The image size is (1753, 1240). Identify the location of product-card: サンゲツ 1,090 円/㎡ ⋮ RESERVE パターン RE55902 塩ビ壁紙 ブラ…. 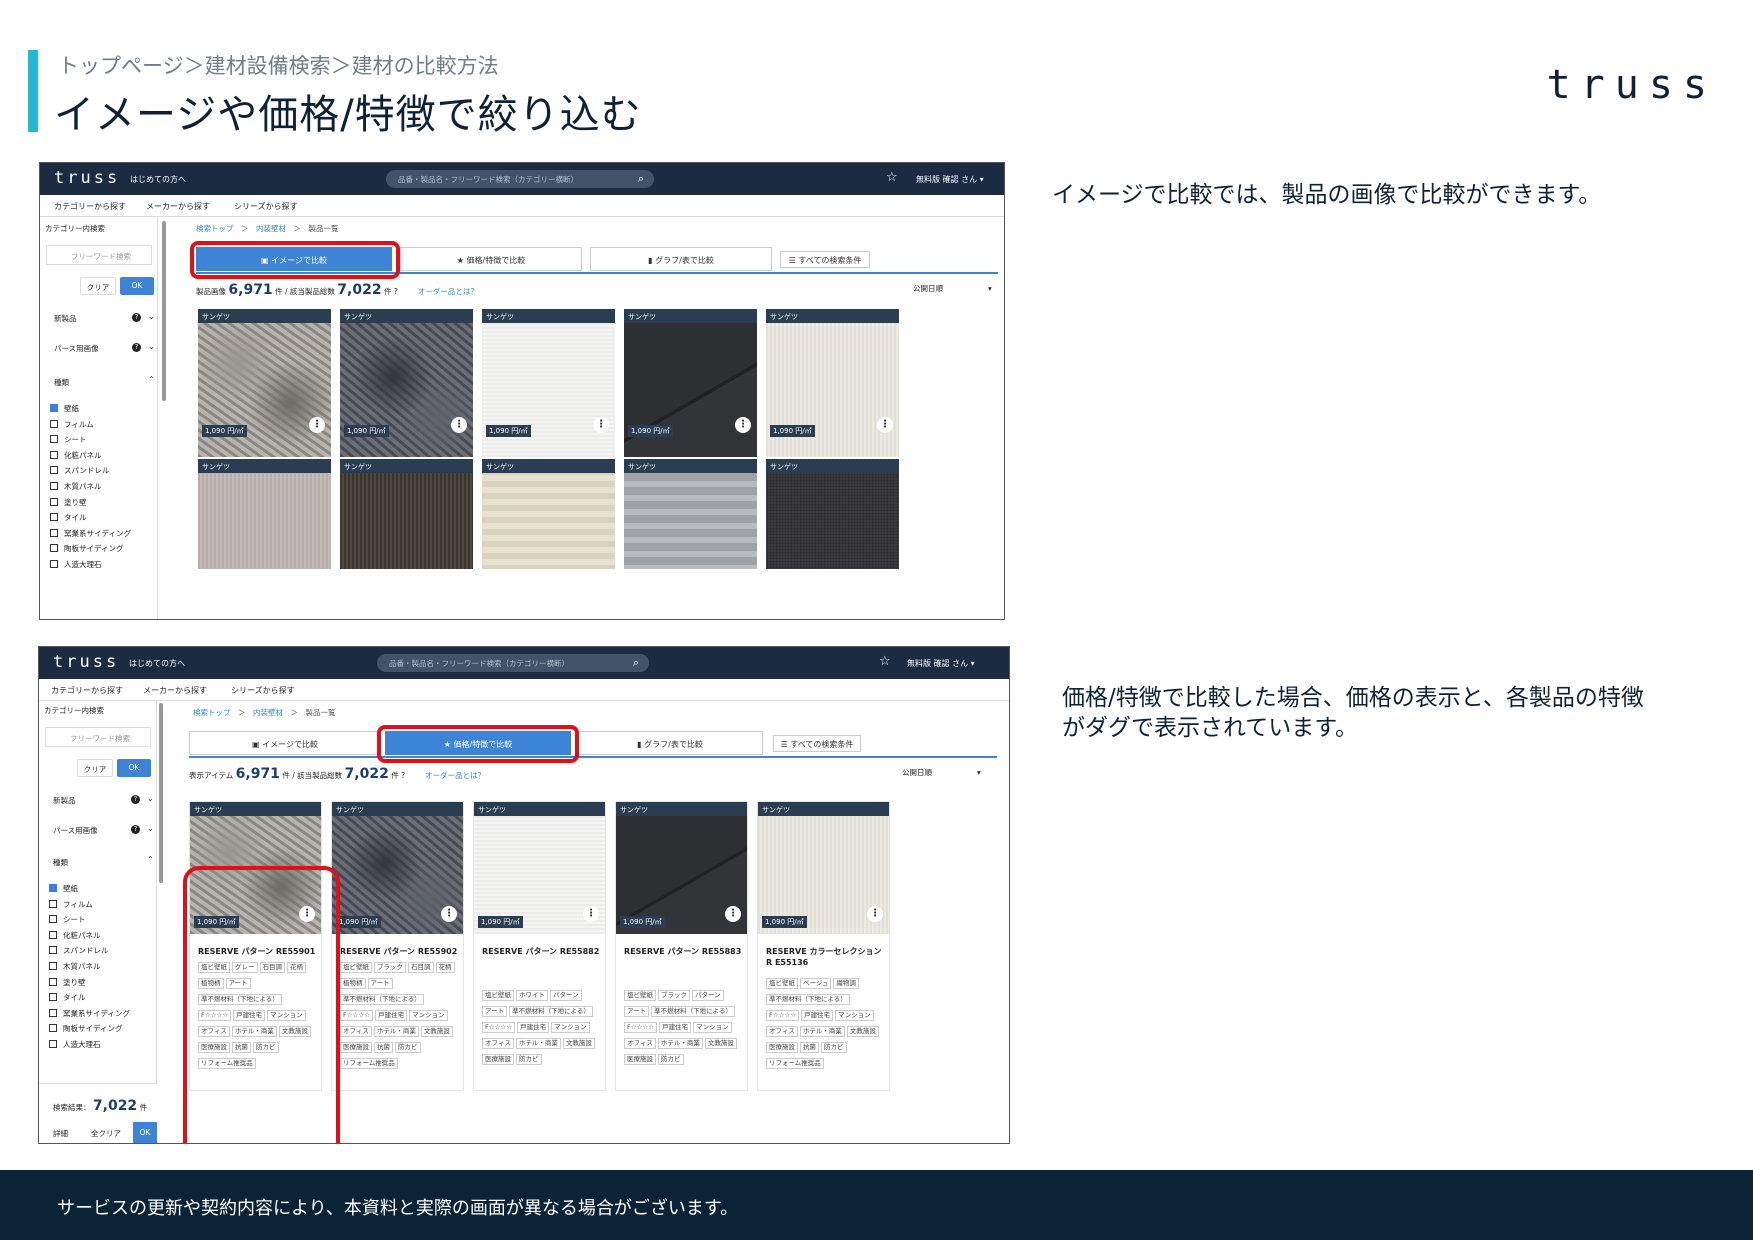
(397, 946).